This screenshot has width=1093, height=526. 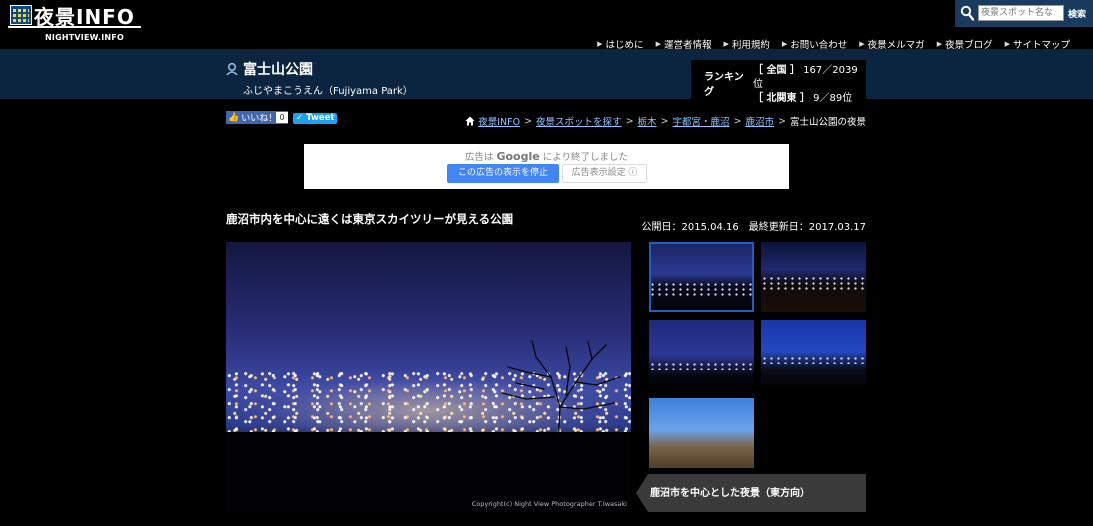 I want to click on photo-caption: 鹿沼市を中心とした夜景（東方向）, so click(x=730, y=493).